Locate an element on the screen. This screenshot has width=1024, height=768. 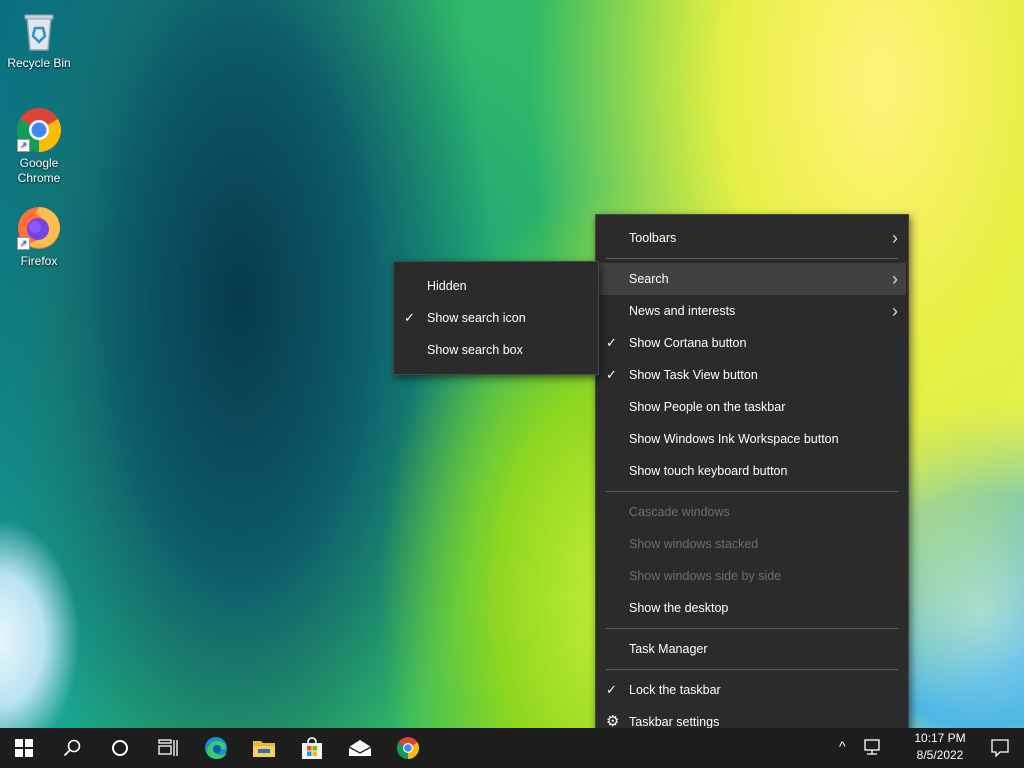
menu-item-show-people: Show People on the taskbar is located at coordinates (752, 407).